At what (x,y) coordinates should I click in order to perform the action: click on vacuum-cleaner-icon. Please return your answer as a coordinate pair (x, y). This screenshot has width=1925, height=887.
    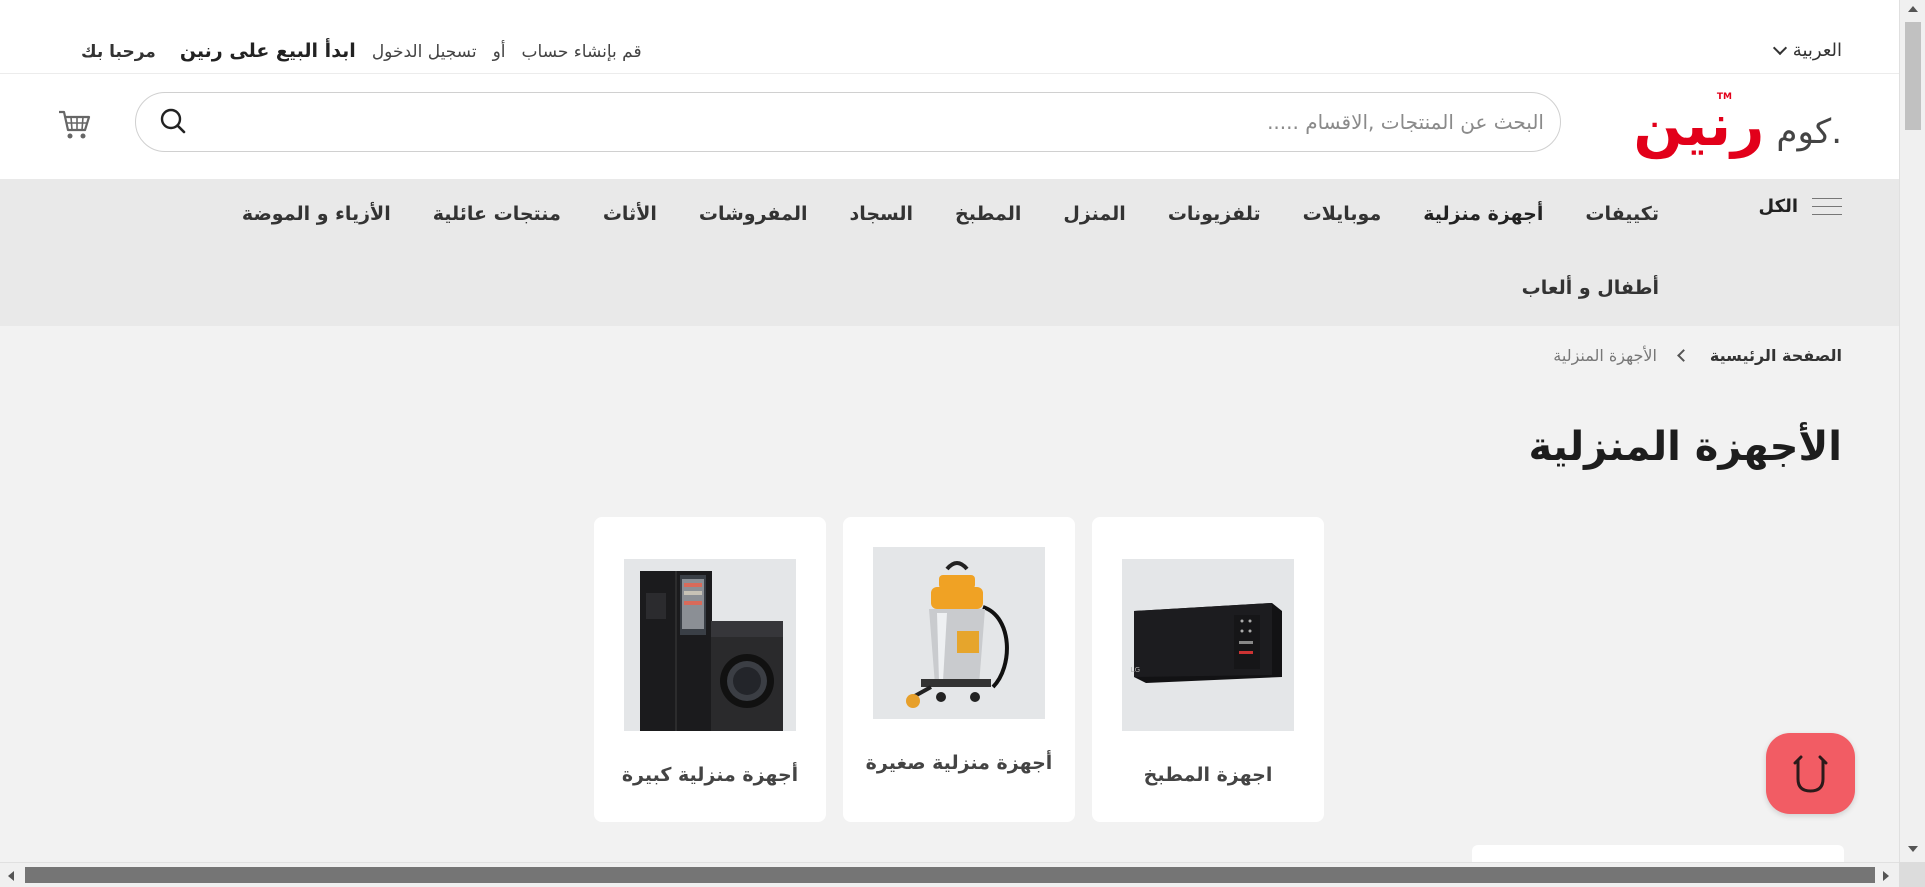
    Looking at the image, I should click on (959, 633).